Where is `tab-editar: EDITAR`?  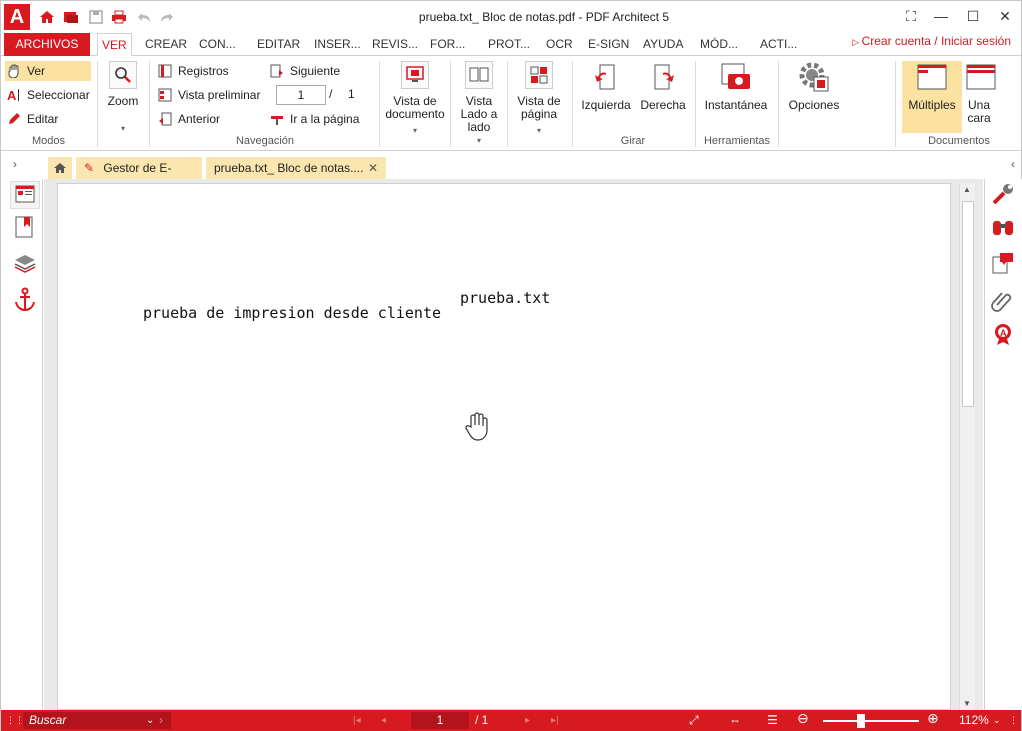 tab-editar: EDITAR is located at coordinates (278, 44).